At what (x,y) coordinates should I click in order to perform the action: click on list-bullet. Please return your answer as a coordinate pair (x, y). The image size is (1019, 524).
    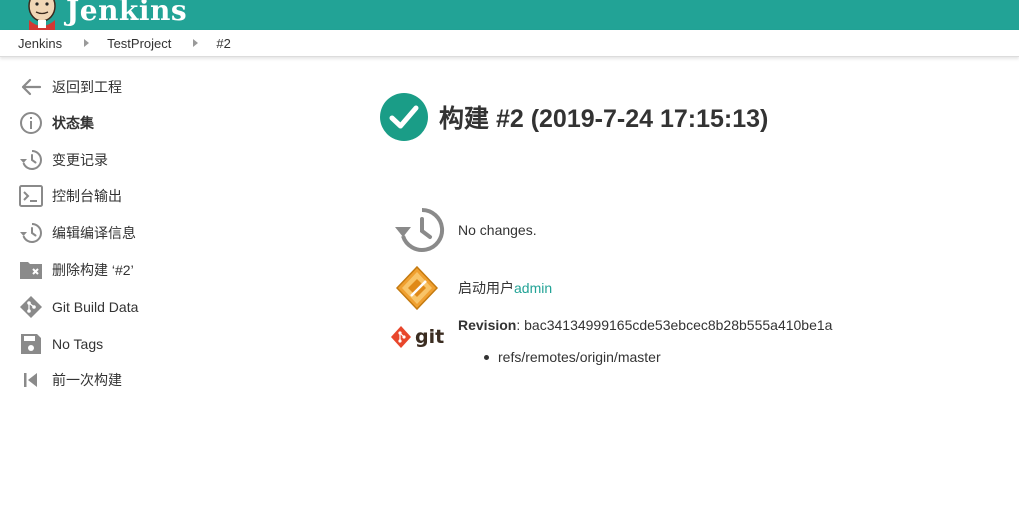
    Looking at the image, I should click on (486, 357).